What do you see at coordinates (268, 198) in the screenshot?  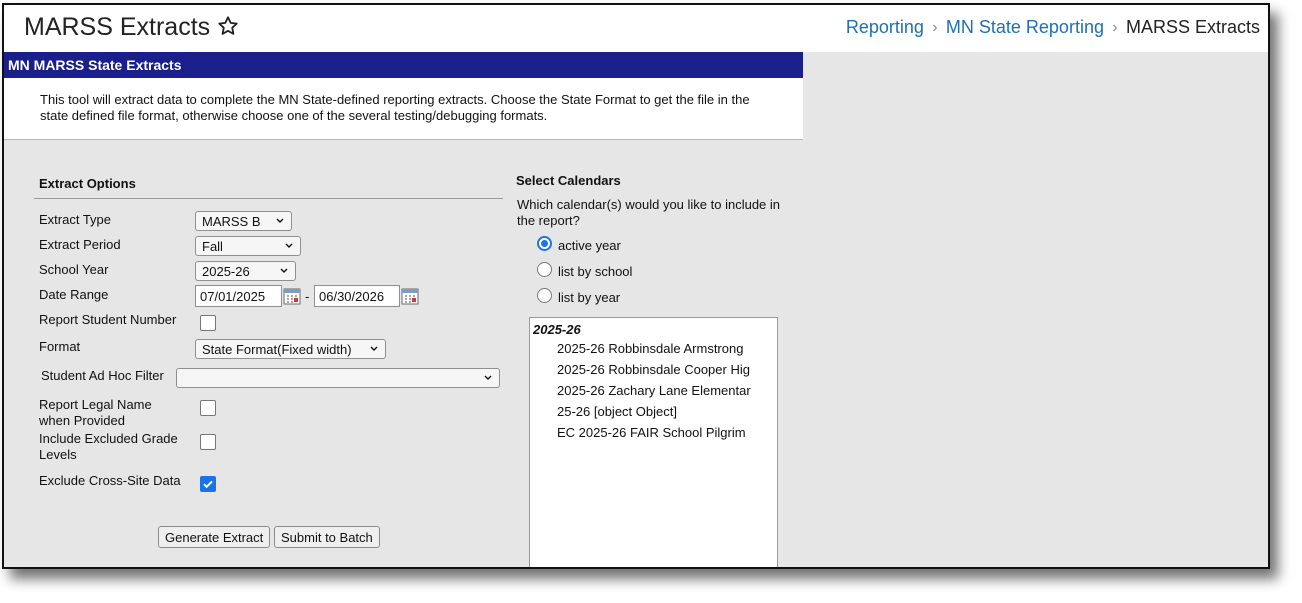 I see `section-divider` at bounding box center [268, 198].